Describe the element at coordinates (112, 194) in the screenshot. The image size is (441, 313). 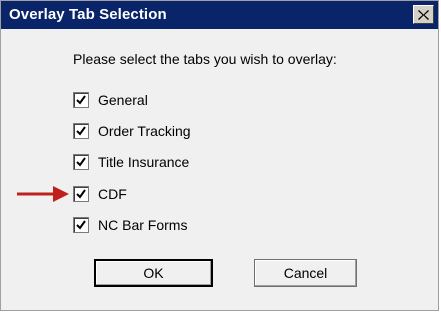
I see `option-label: CDF` at that location.